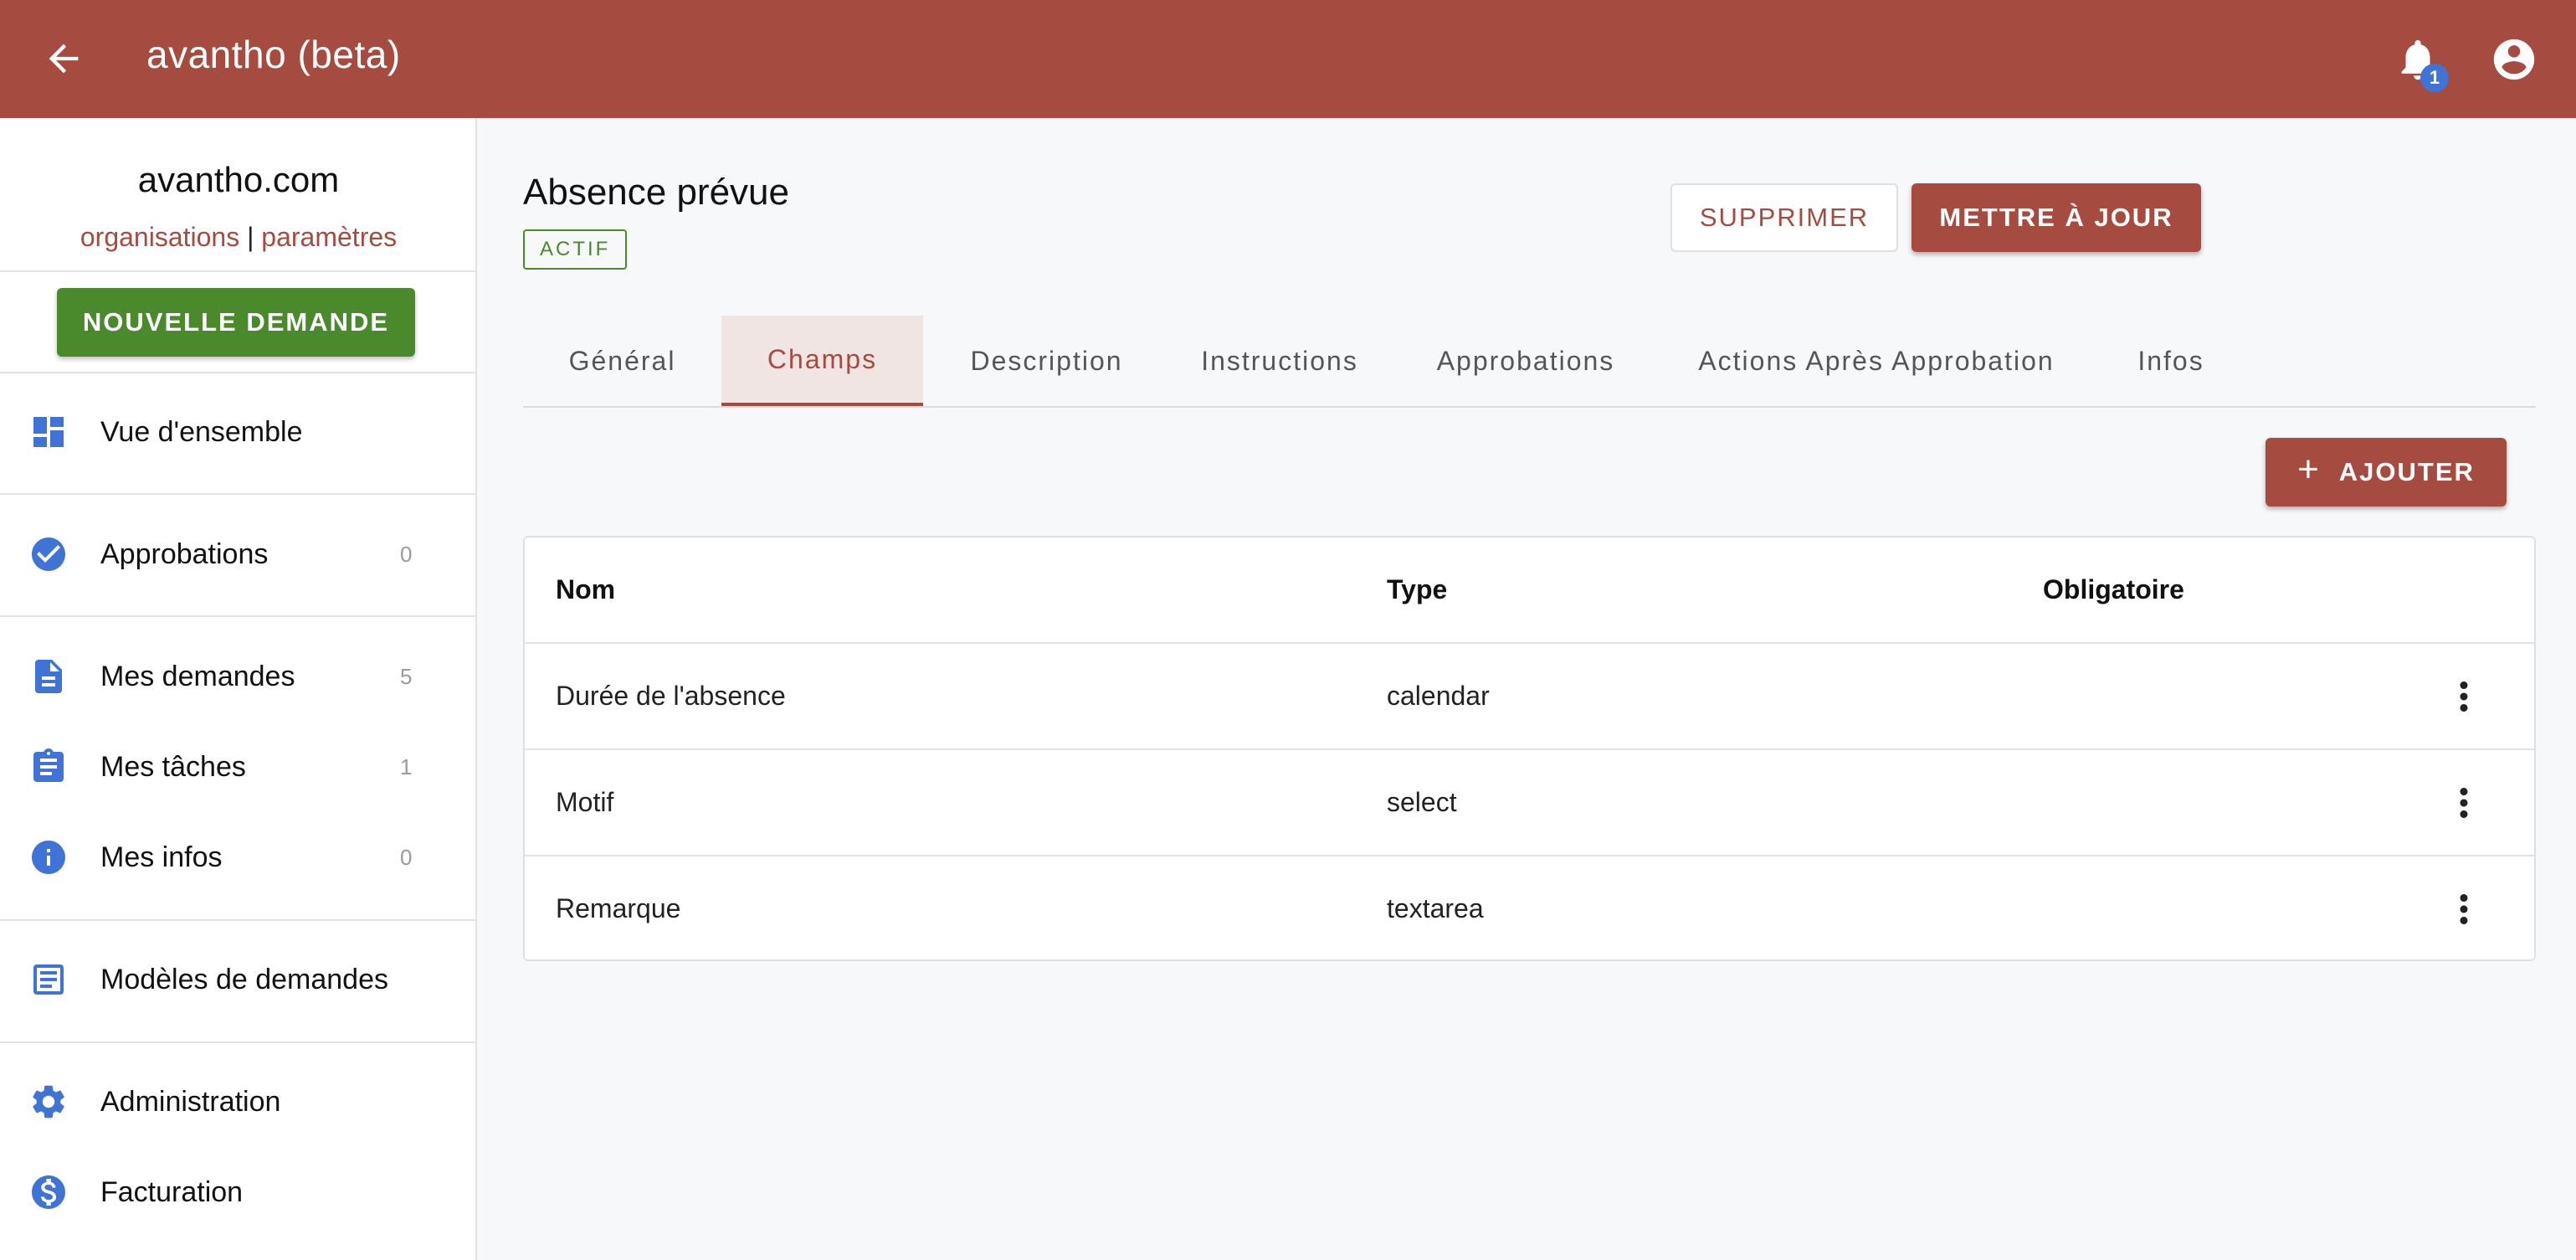  I want to click on sidebar-item-label: Mes demandes, so click(197, 676).